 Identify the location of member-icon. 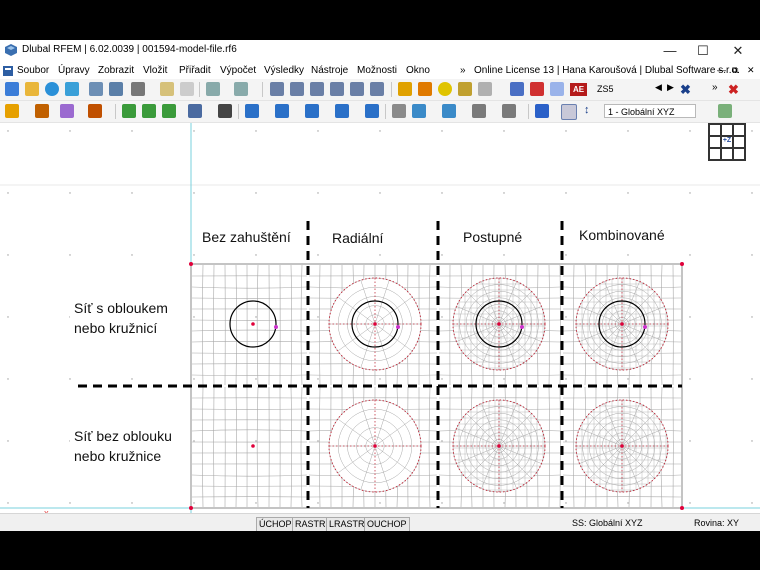
(67, 111).